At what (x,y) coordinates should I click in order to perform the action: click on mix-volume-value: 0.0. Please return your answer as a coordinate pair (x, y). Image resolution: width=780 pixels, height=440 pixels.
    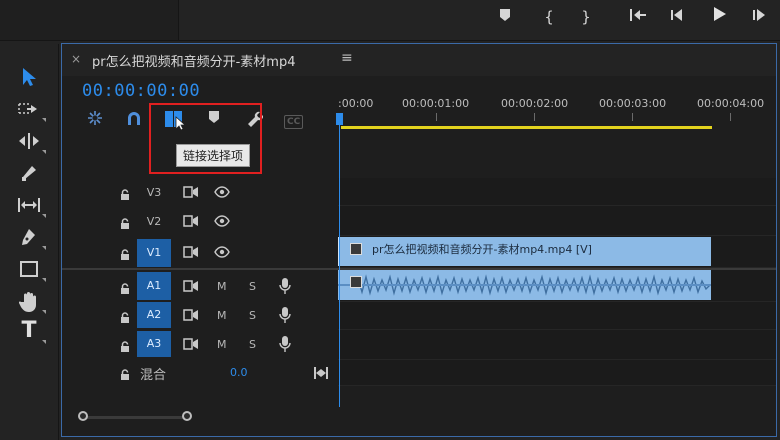
    Looking at the image, I should click on (239, 372).